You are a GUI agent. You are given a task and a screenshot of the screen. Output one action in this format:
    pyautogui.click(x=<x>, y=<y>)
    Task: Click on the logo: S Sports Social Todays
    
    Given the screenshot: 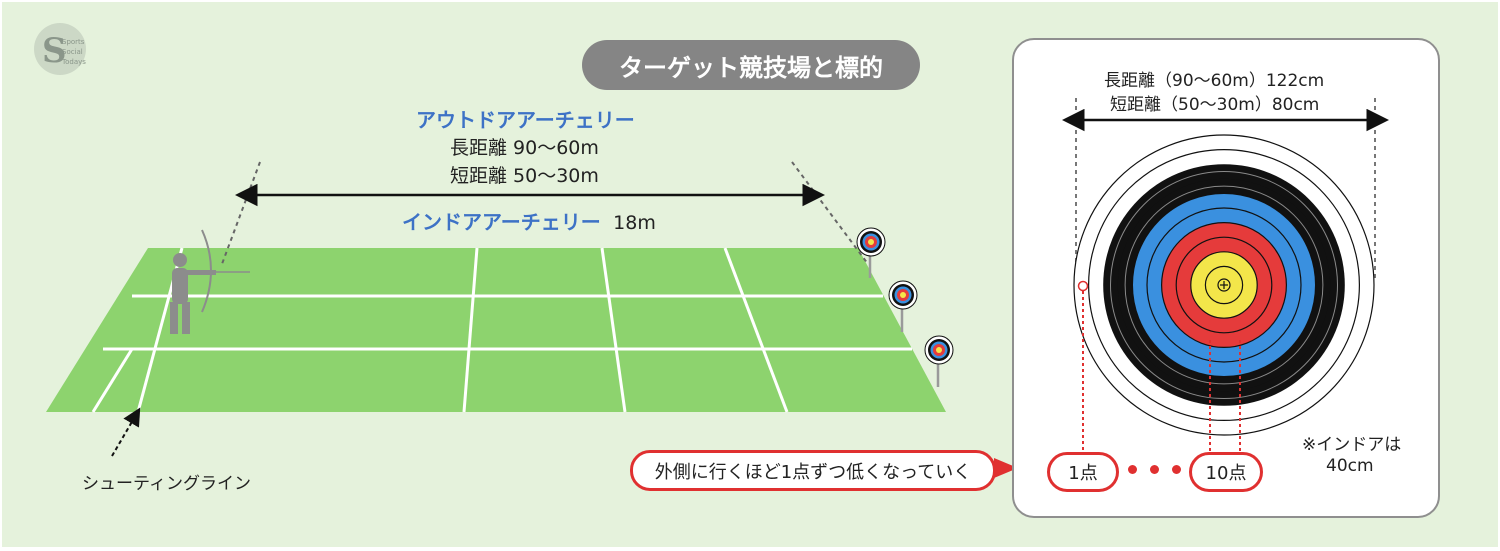 What is the action you would take?
    pyautogui.click(x=60, y=49)
    